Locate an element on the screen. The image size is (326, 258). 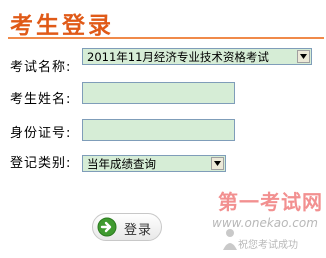
category-label: 登记类别: is located at coordinates (41, 163).